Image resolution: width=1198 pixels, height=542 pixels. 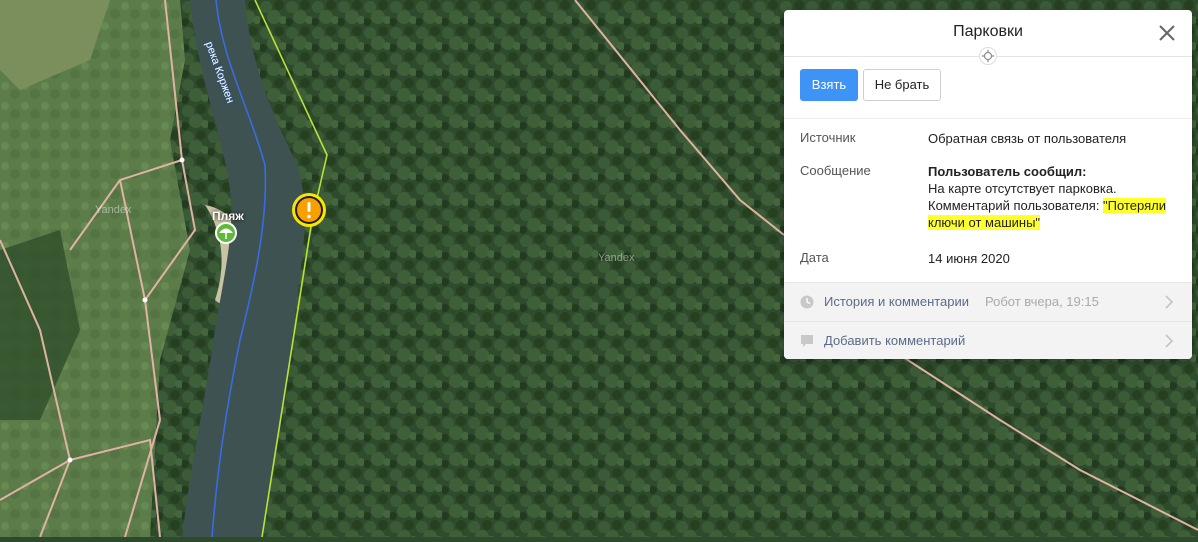 I want to click on exclamation-icon, so click(x=309, y=210).